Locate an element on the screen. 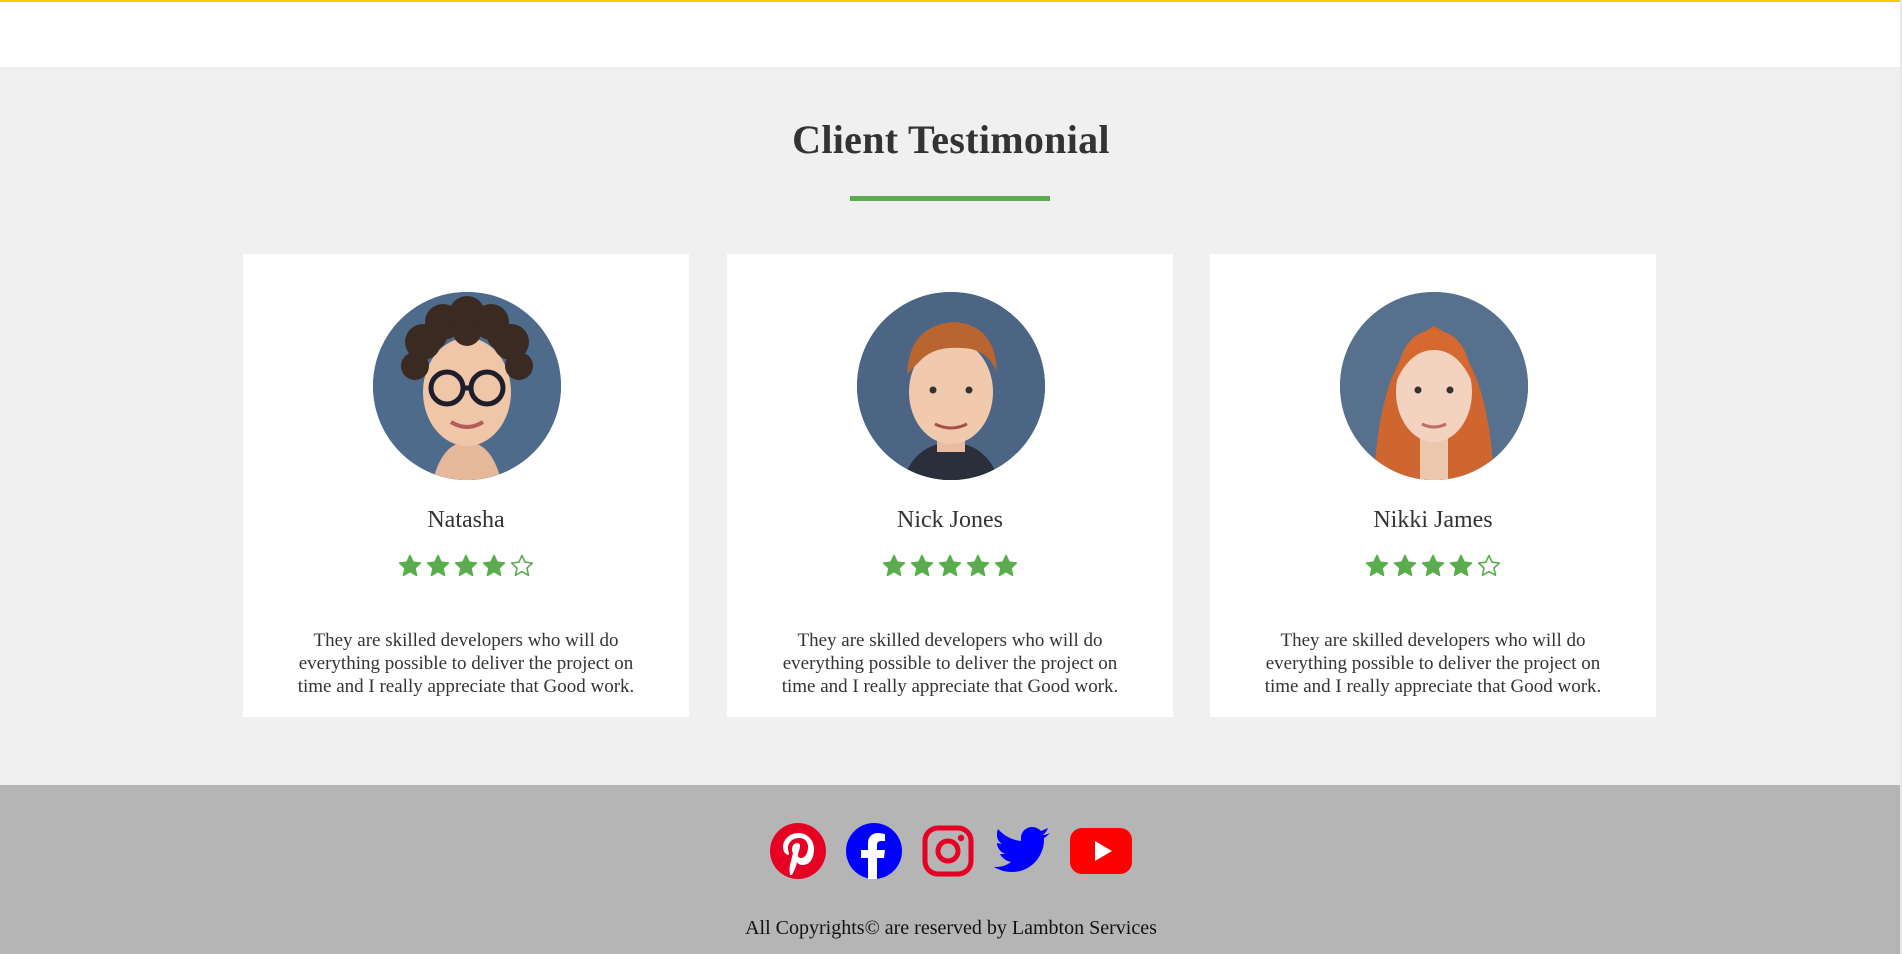 The width and height of the screenshot is (1902, 954). instagram-icon is located at coordinates (948, 853).